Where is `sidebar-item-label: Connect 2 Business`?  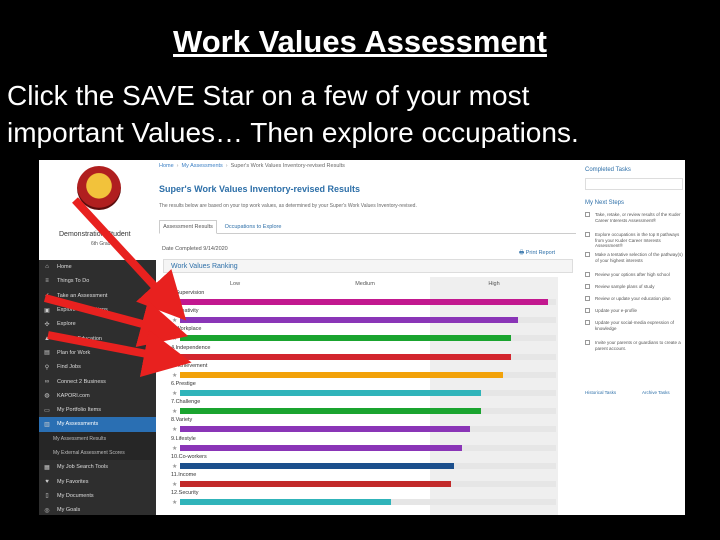
sidebar-item-label: Connect 2 Business is located at coordinates (81, 381).